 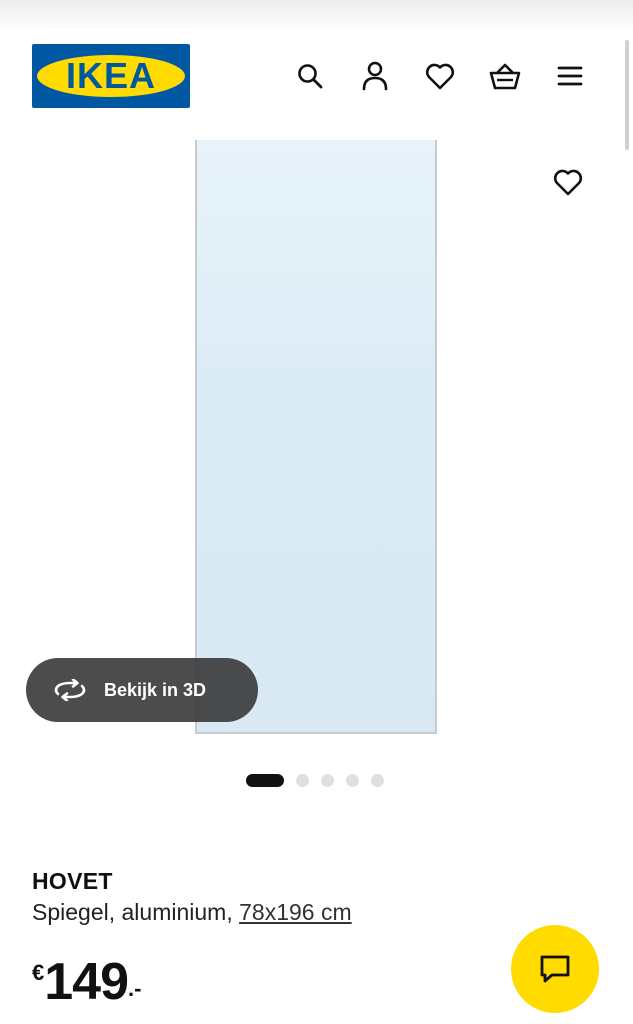 What do you see at coordinates (627, 95) in the screenshot?
I see `scrollbar` at bounding box center [627, 95].